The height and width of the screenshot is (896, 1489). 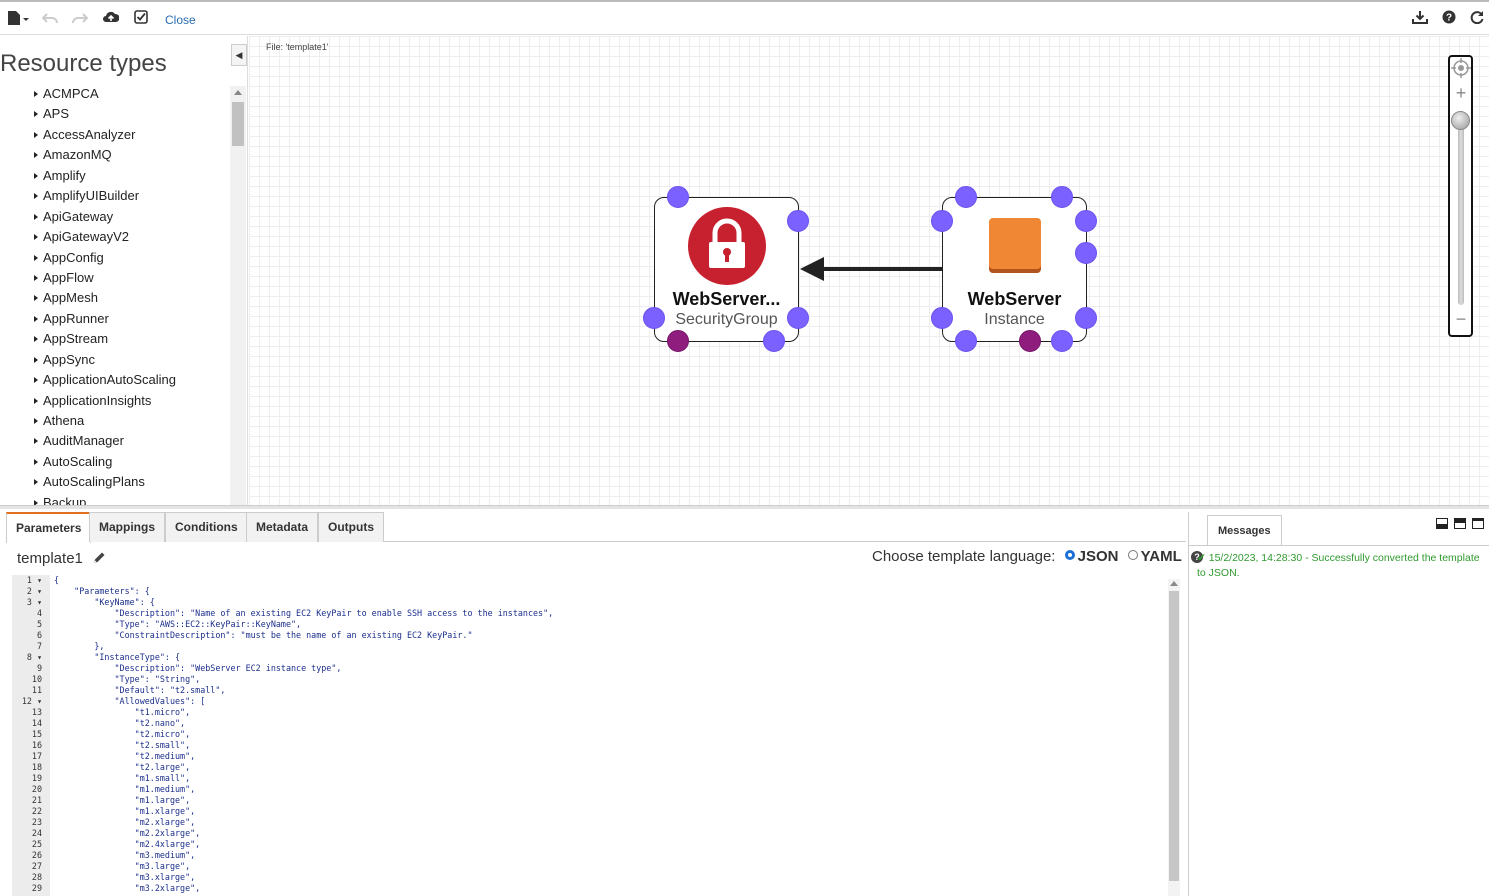 I want to click on code-line: "AllowedValues": [, so click(x=609, y=701).